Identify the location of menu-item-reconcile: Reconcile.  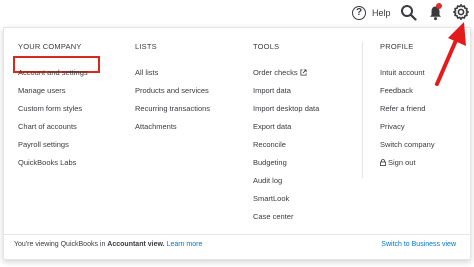
(286, 145).